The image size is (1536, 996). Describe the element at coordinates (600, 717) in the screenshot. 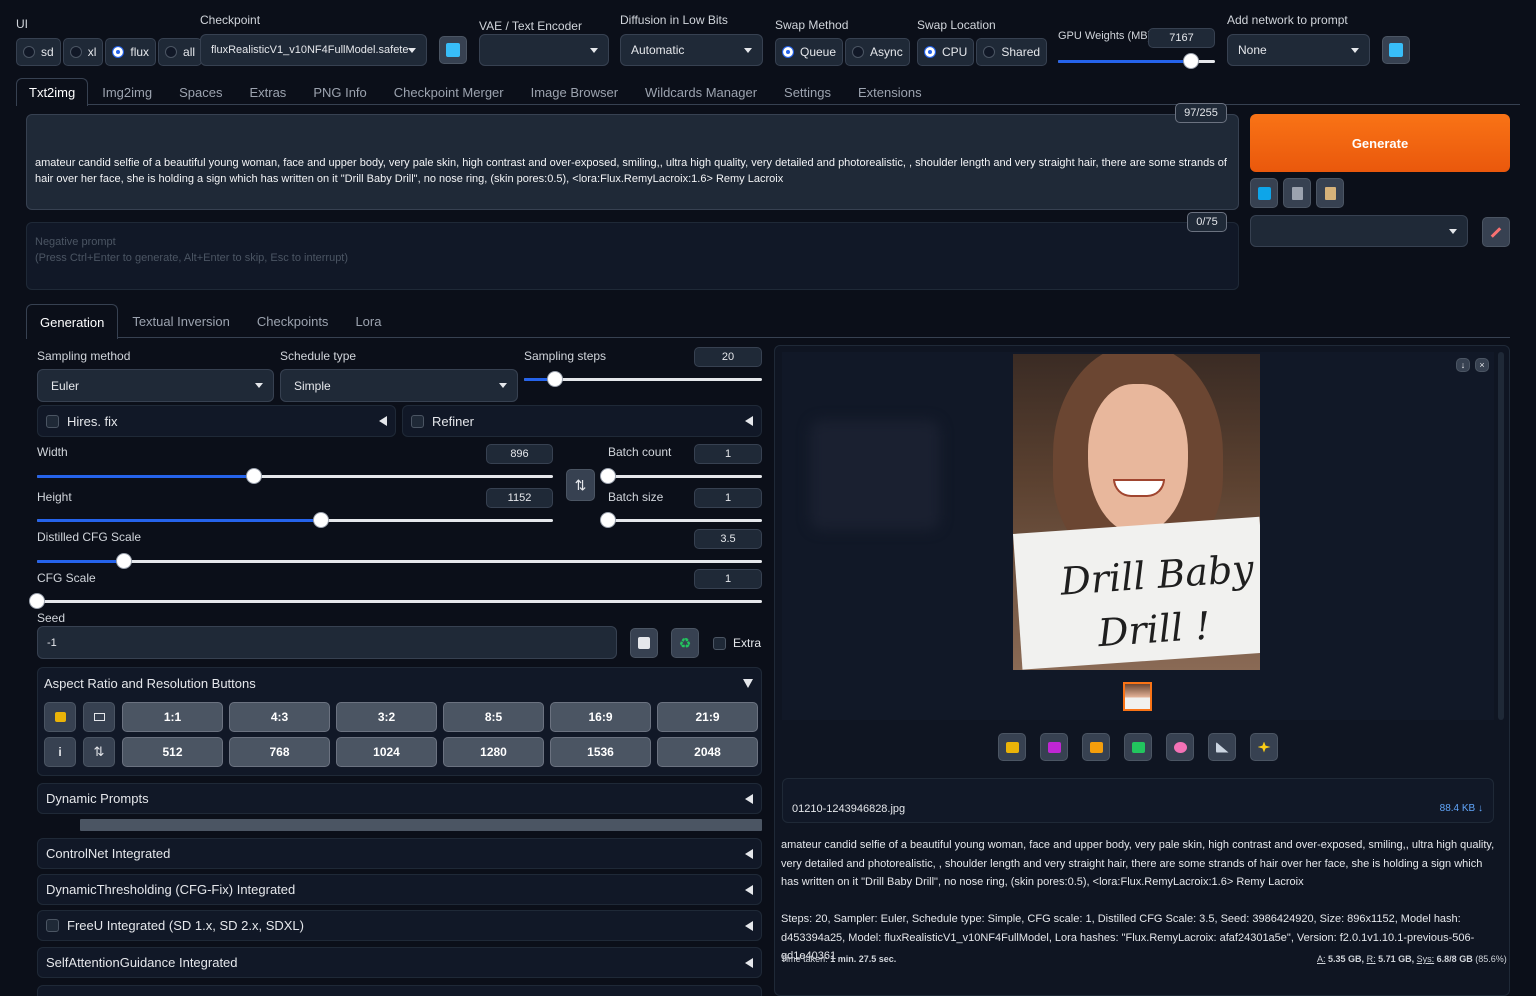

I see `ratio-button-16-9: 16:9` at that location.